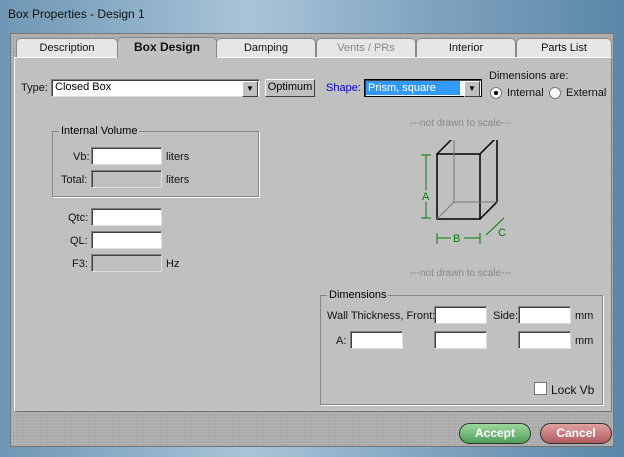 The height and width of the screenshot is (457, 624). What do you see at coordinates (80, 264) in the screenshot?
I see `f3-label: F3:` at bounding box center [80, 264].